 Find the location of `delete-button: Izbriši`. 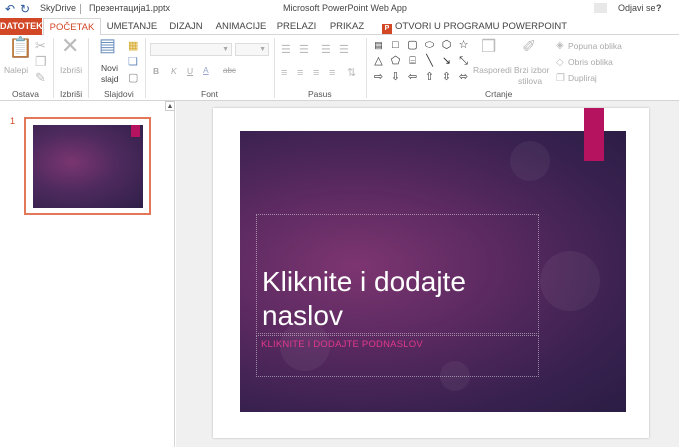

delete-button: Izbriši is located at coordinates (71, 70).